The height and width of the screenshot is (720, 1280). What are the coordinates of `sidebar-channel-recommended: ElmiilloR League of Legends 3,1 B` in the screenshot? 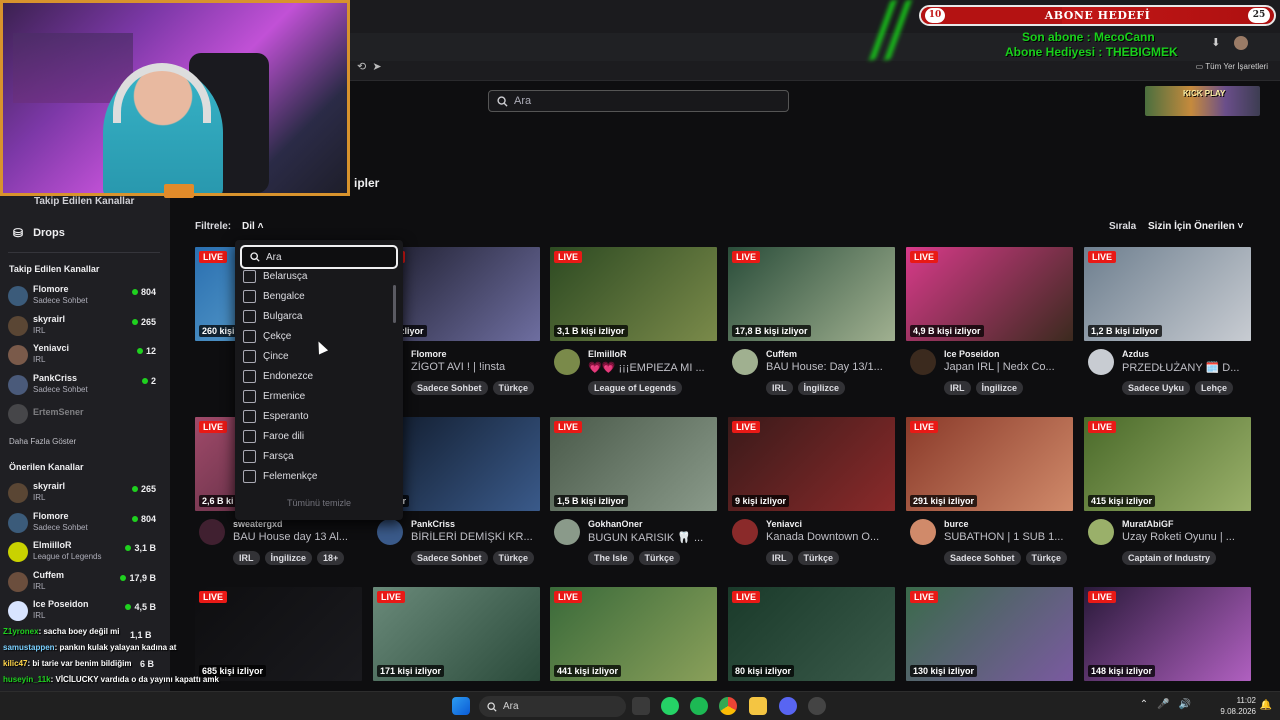 It's located at (84, 554).